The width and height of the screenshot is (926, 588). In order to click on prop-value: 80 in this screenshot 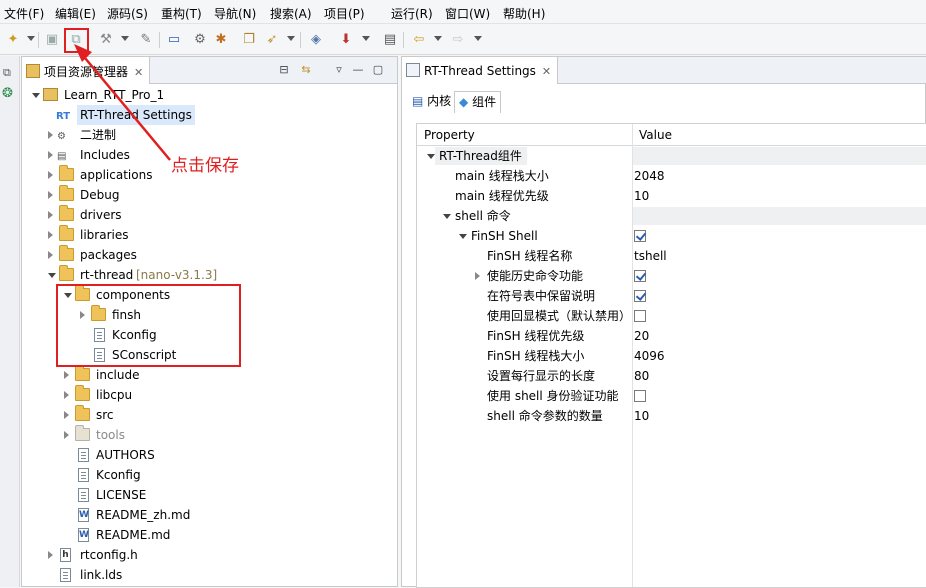, I will do `click(641, 376)`.